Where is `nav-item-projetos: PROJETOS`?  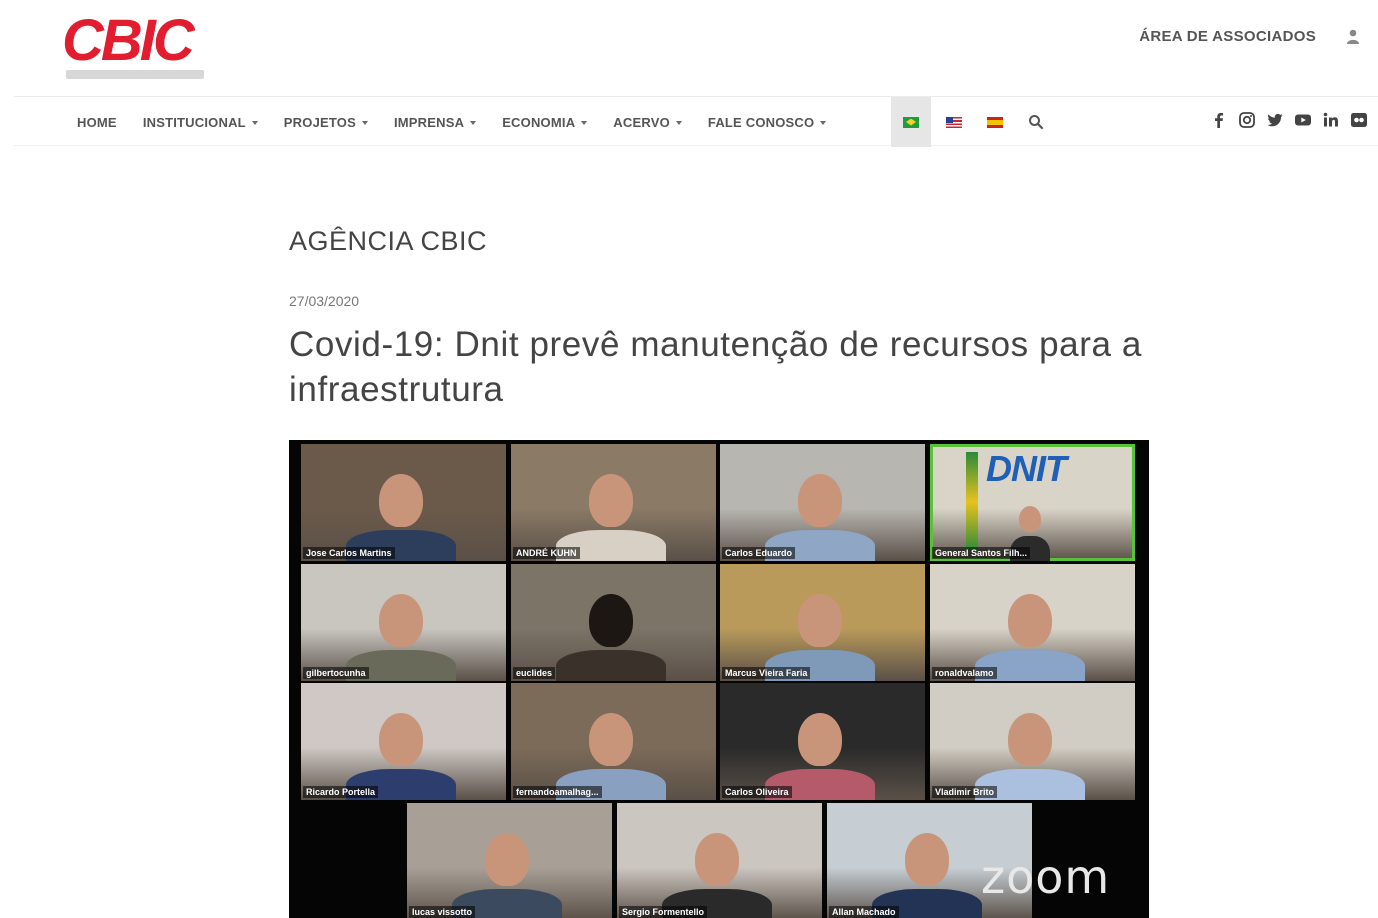
nav-item-projetos: PROJETOS is located at coordinates (326, 122).